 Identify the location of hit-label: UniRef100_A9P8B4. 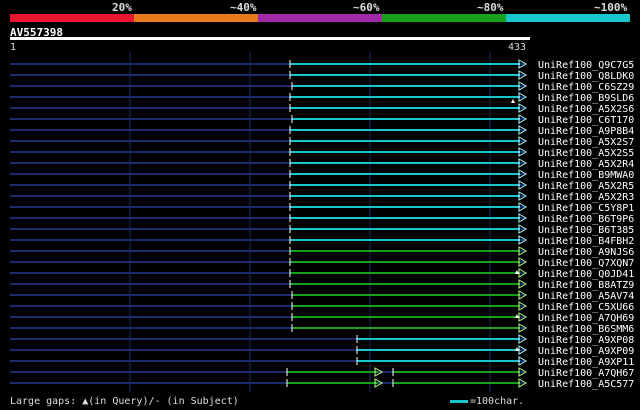
(586, 131).